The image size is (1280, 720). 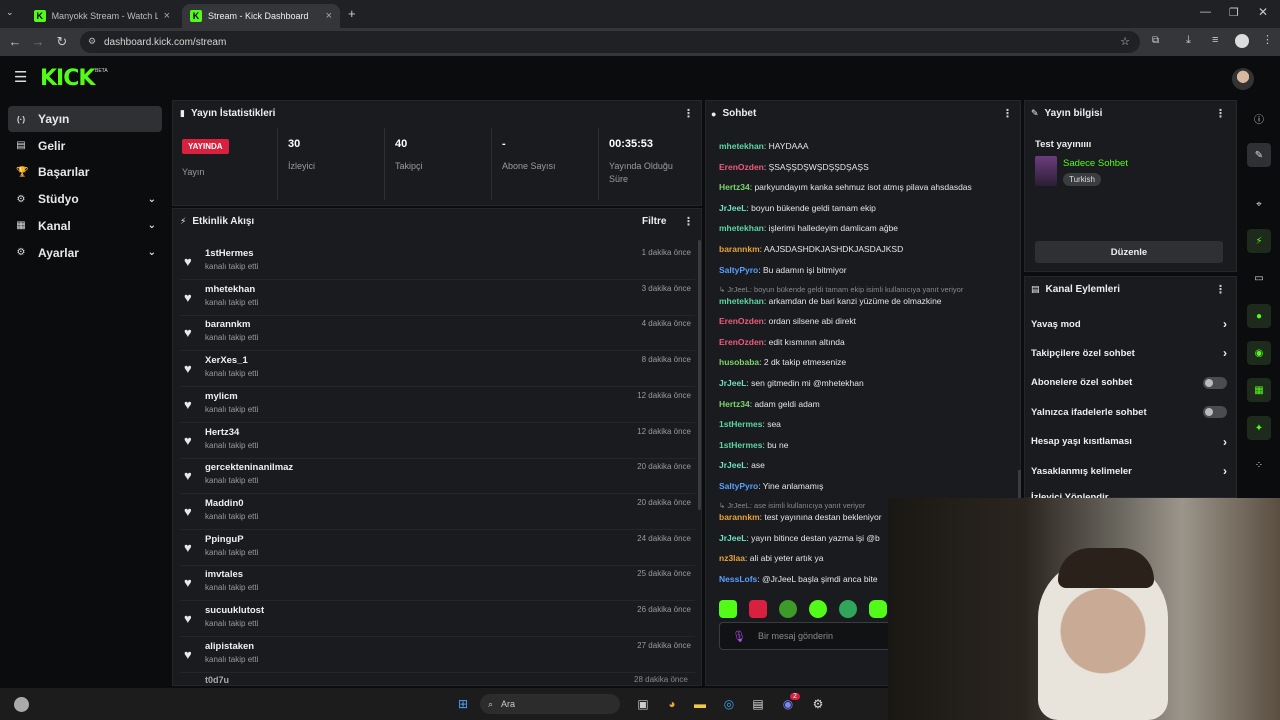 I want to click on activity-item: ♥ XerXes_1 kanalı takip etti 8 dakika önce, so click(x=437, y=369).